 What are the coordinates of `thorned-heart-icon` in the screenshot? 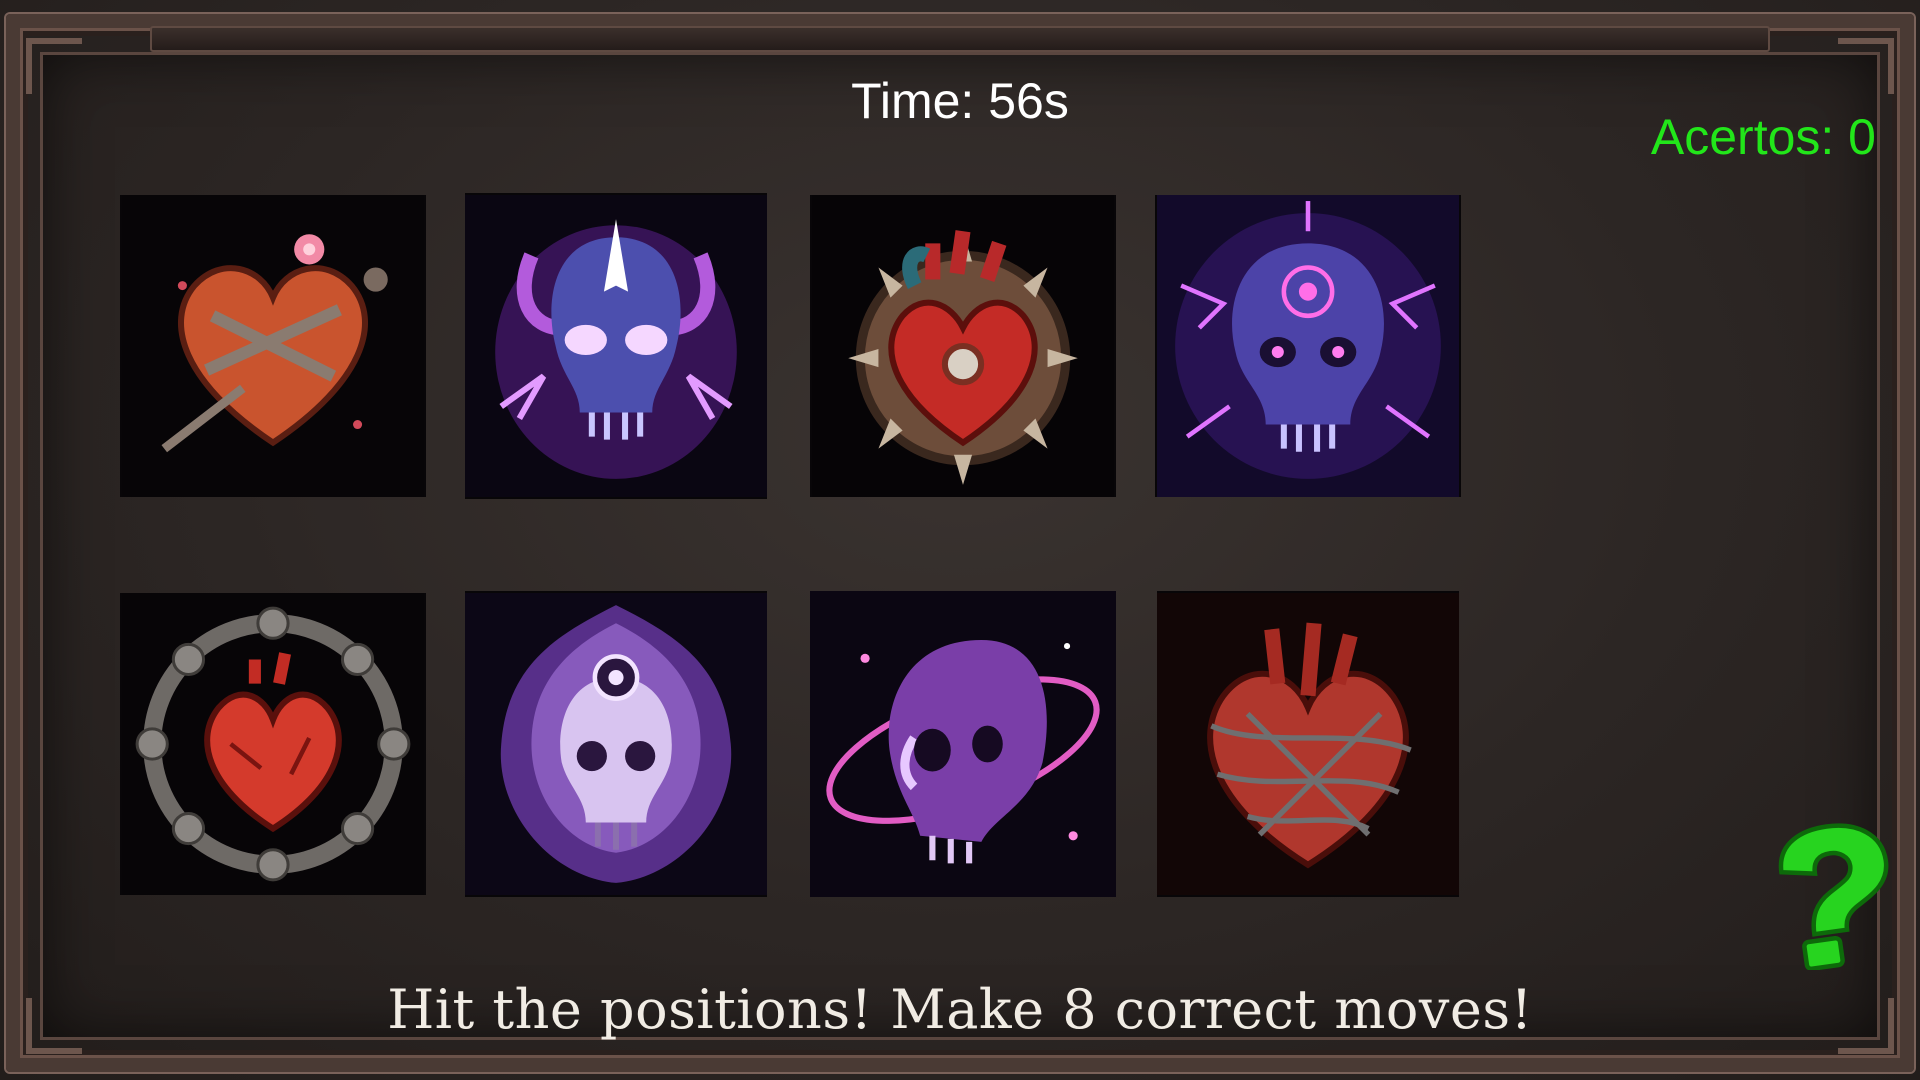 It's located at (273, 346).